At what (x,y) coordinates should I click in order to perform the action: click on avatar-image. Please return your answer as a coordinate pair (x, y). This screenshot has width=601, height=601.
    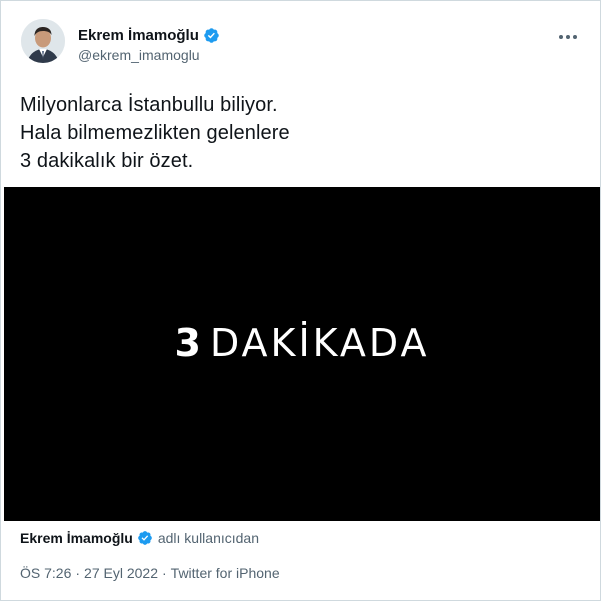
    Looking at the image, I should click on (43, 41).